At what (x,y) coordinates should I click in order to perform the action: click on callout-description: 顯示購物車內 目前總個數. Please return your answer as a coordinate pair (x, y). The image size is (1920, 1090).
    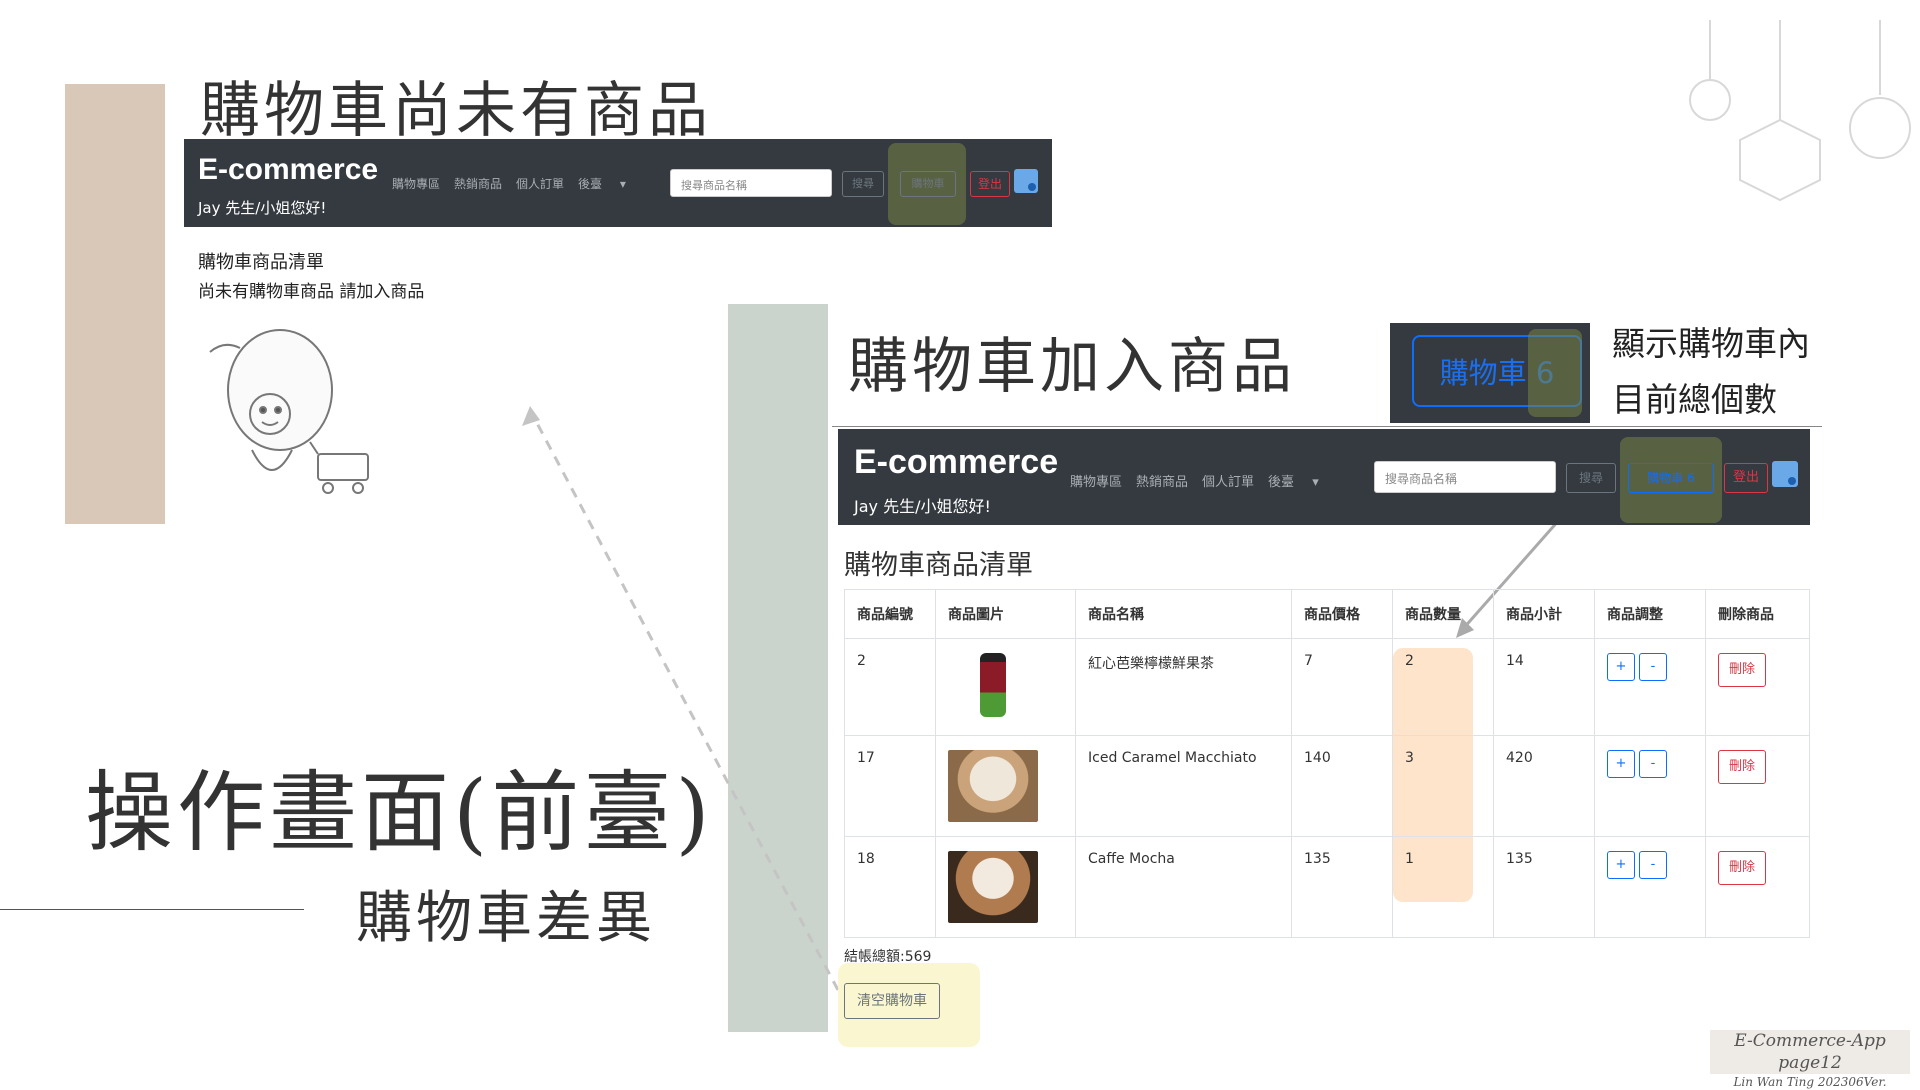
    Looking at the image, I should click on (1711, 372).